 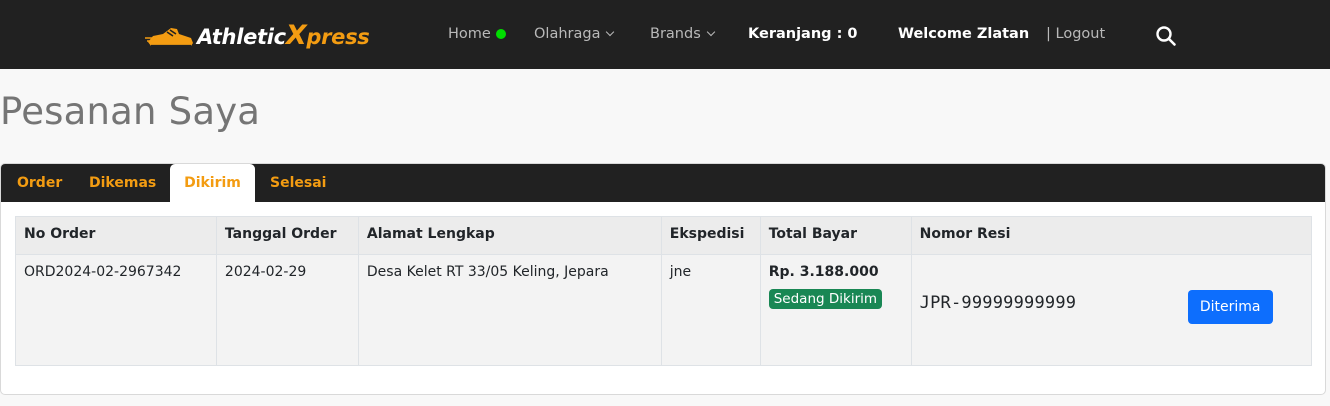 What do you see at coordinates (241, 36) in the screenshot?
I see `brand-main: Athletic` at bounding box center [241, 36].